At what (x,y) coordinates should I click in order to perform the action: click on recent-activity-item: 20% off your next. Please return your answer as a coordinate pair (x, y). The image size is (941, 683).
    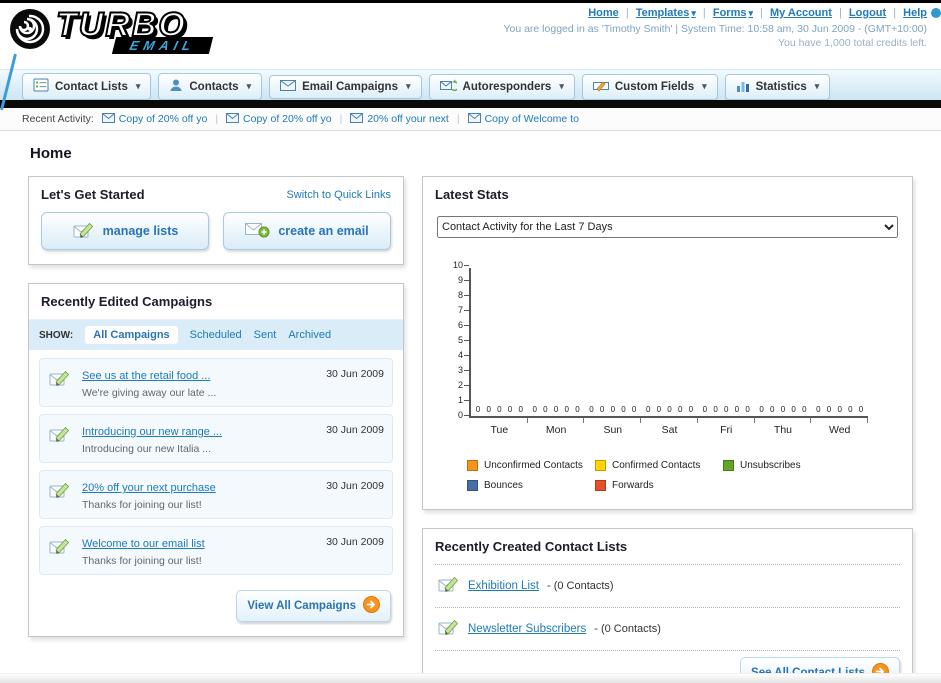
    Looking at the image, I should click on (399, 119).